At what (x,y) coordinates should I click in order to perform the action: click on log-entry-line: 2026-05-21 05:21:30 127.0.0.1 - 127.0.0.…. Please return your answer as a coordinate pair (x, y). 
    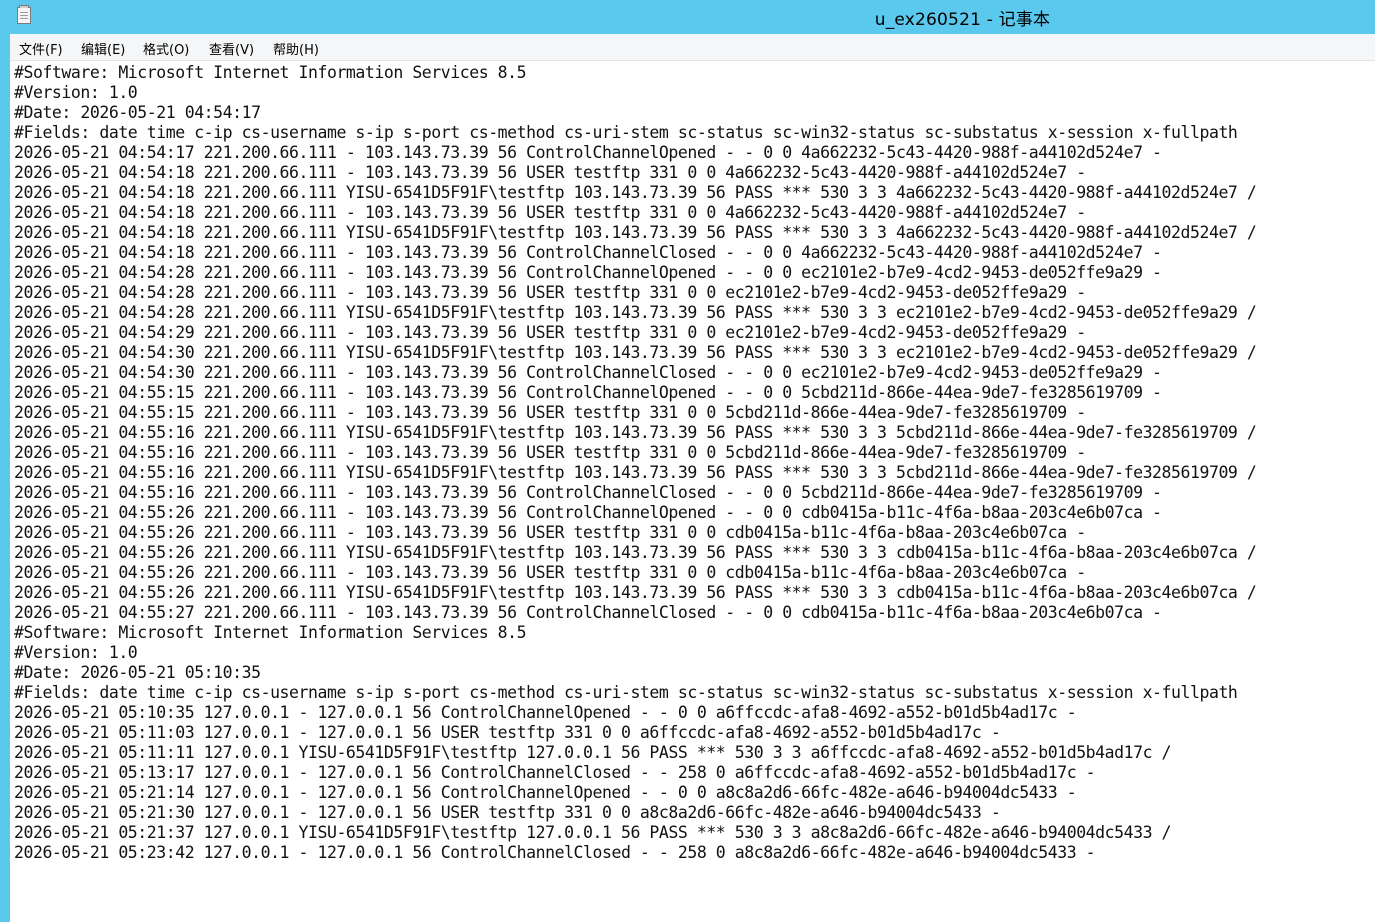
    Looking at the image, I should click on (507, 812).